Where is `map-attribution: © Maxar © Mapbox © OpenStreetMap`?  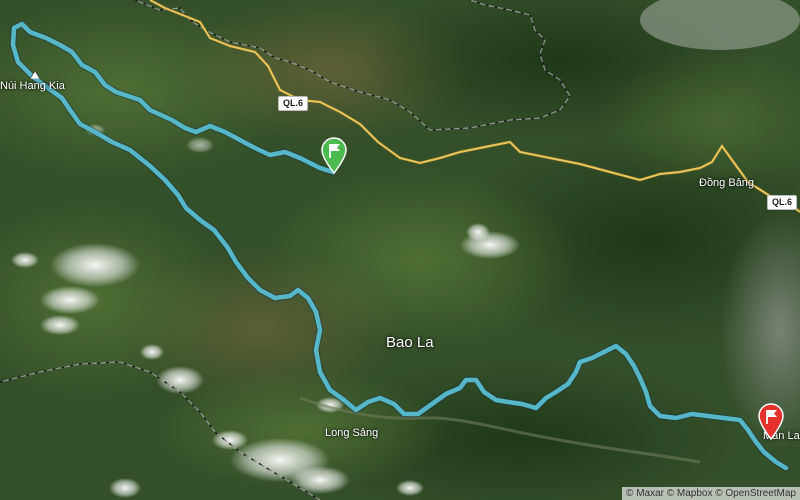
map-attribution: © Maxar © Mapbox © OpenStreetMap is located at coordinates (711, 493).